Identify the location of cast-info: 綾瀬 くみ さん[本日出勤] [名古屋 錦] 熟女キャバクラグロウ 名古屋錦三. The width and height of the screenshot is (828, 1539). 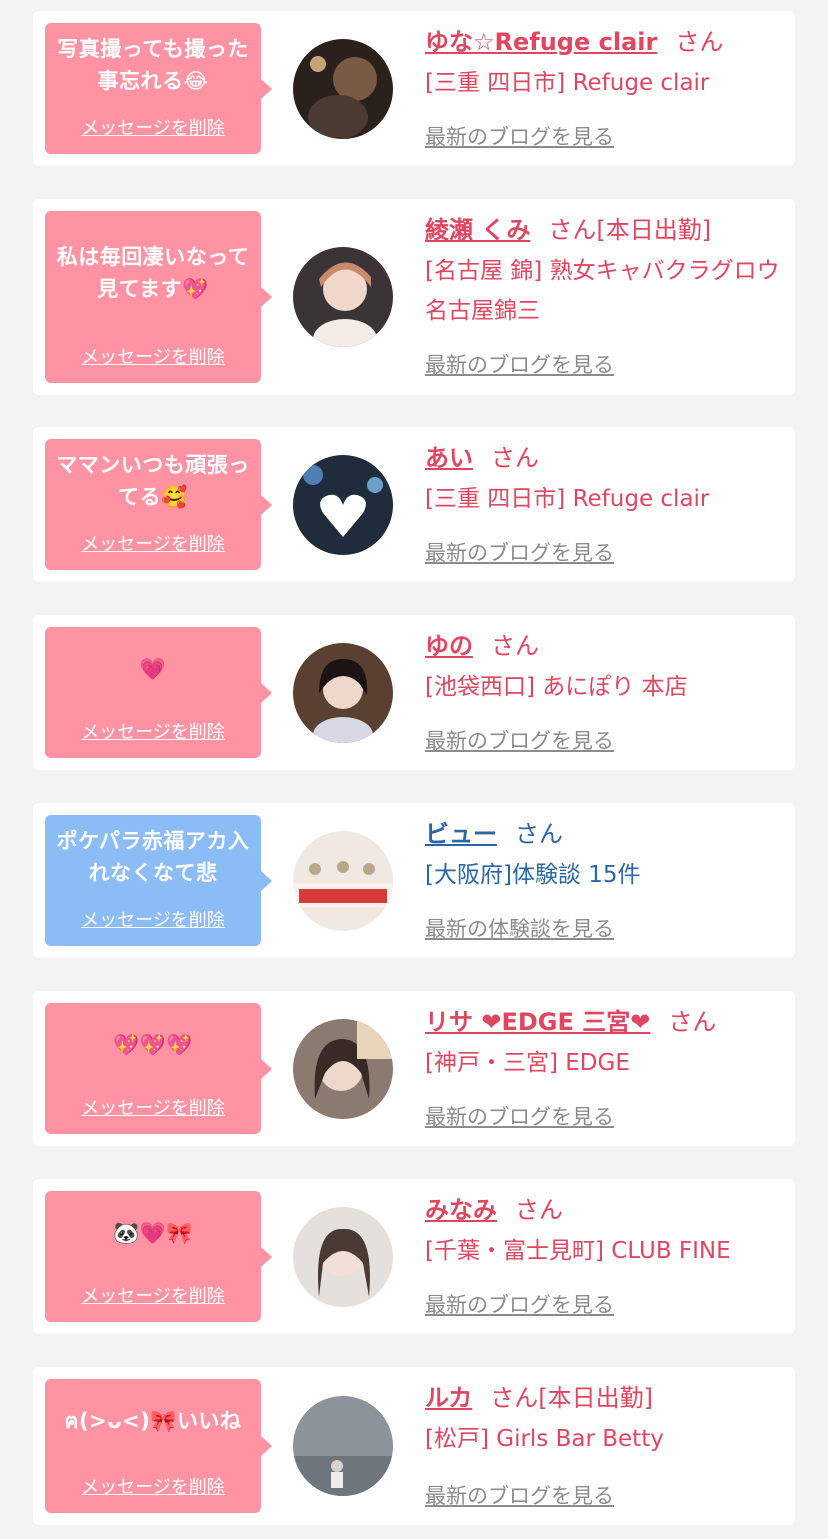
(603, 272).